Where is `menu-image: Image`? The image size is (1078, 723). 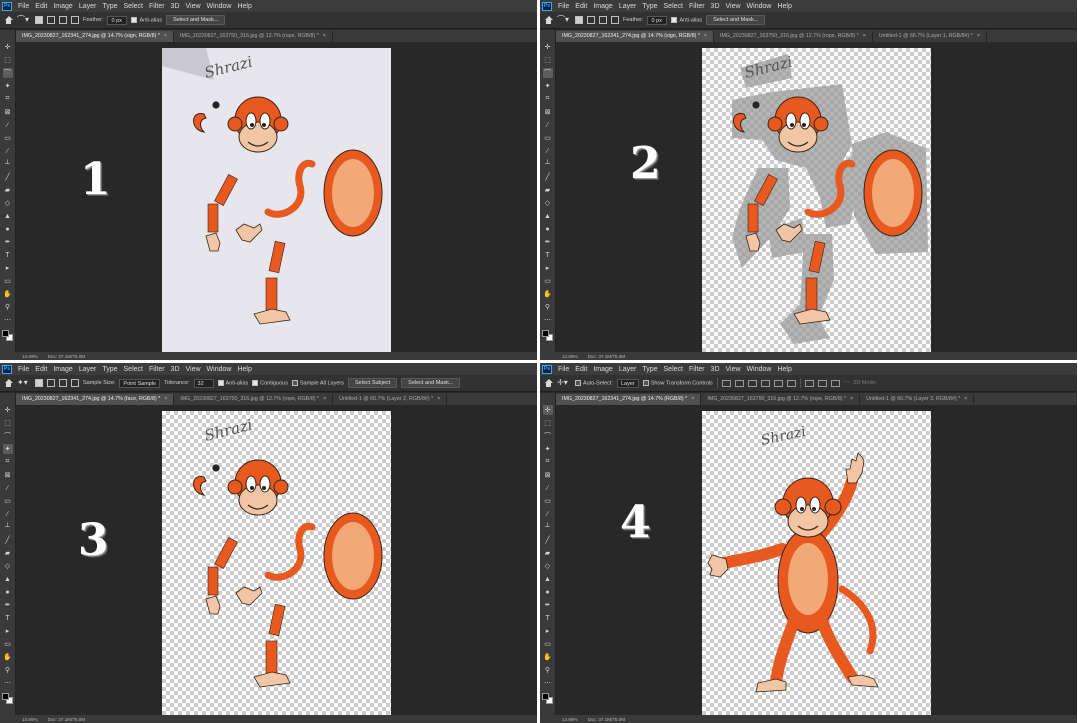
menu-image: Image is located at coordinates (62, 369).